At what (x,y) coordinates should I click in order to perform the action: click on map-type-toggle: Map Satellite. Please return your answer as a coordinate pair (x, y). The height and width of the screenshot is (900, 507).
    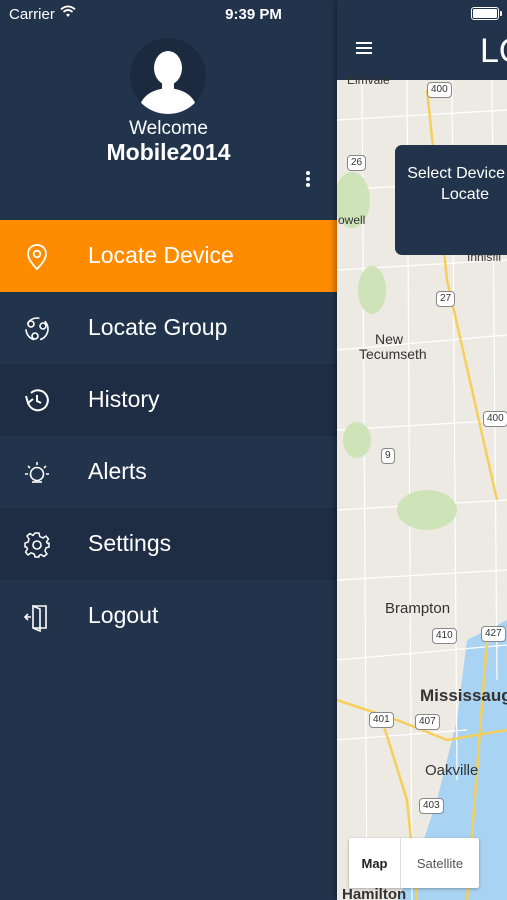
    Looking at the image, I should click on (414, 863).